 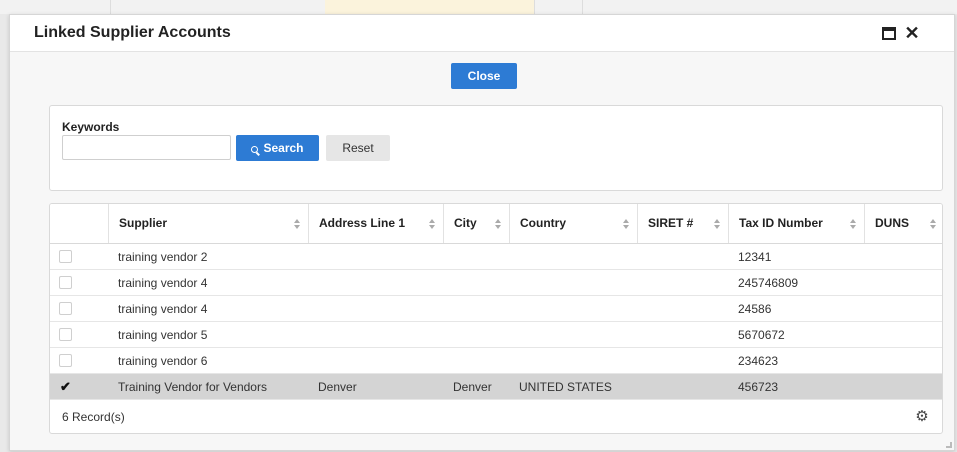 I want to click on cell-tax-id-number: 24586, so click(x=755, y=309).